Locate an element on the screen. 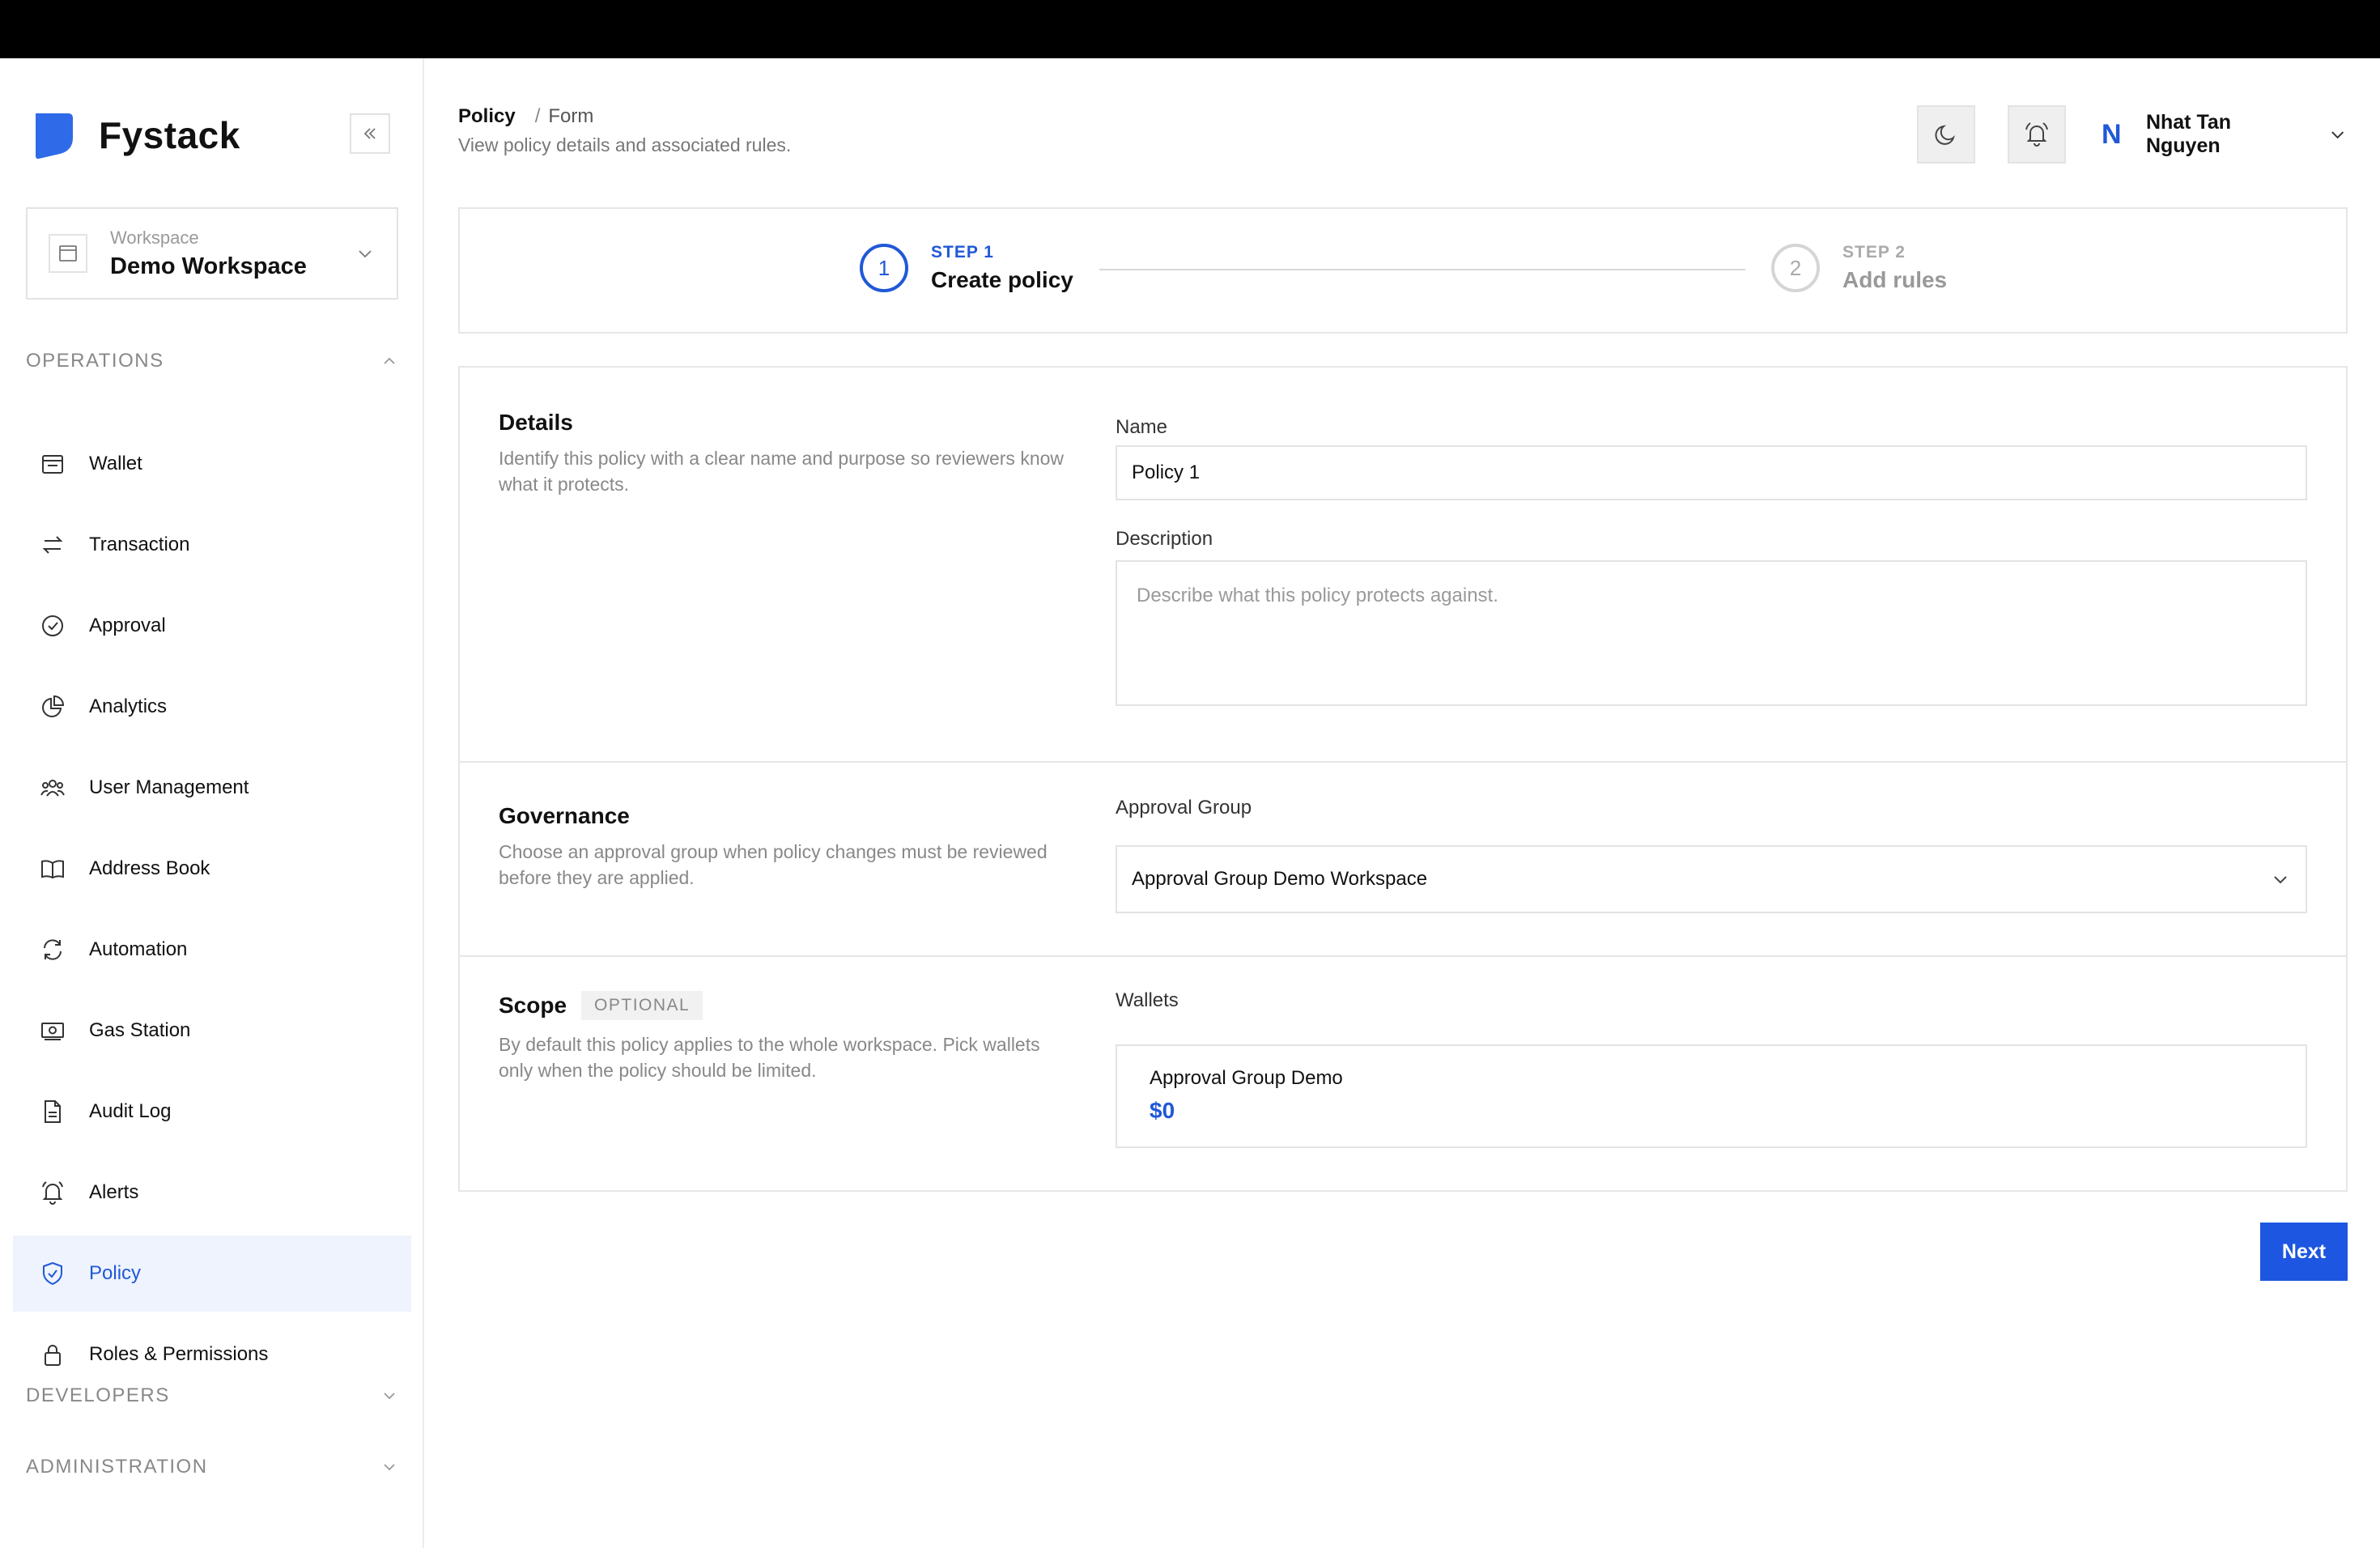 The height and width of the screenshot is (1548, 2380). sidebar-item-label: Roles & Permissions is located at coordinates (179, 1354).